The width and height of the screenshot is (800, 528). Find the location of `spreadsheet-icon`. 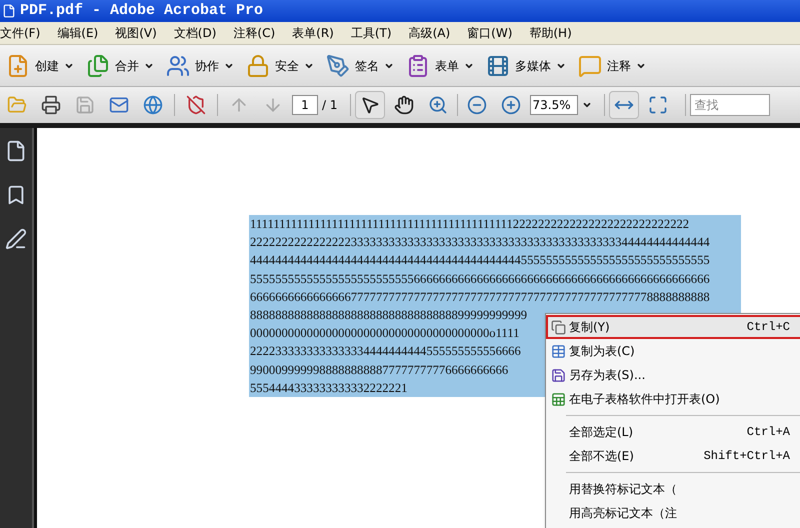

spreadsheet-icon is located at coordinates (558, 399).